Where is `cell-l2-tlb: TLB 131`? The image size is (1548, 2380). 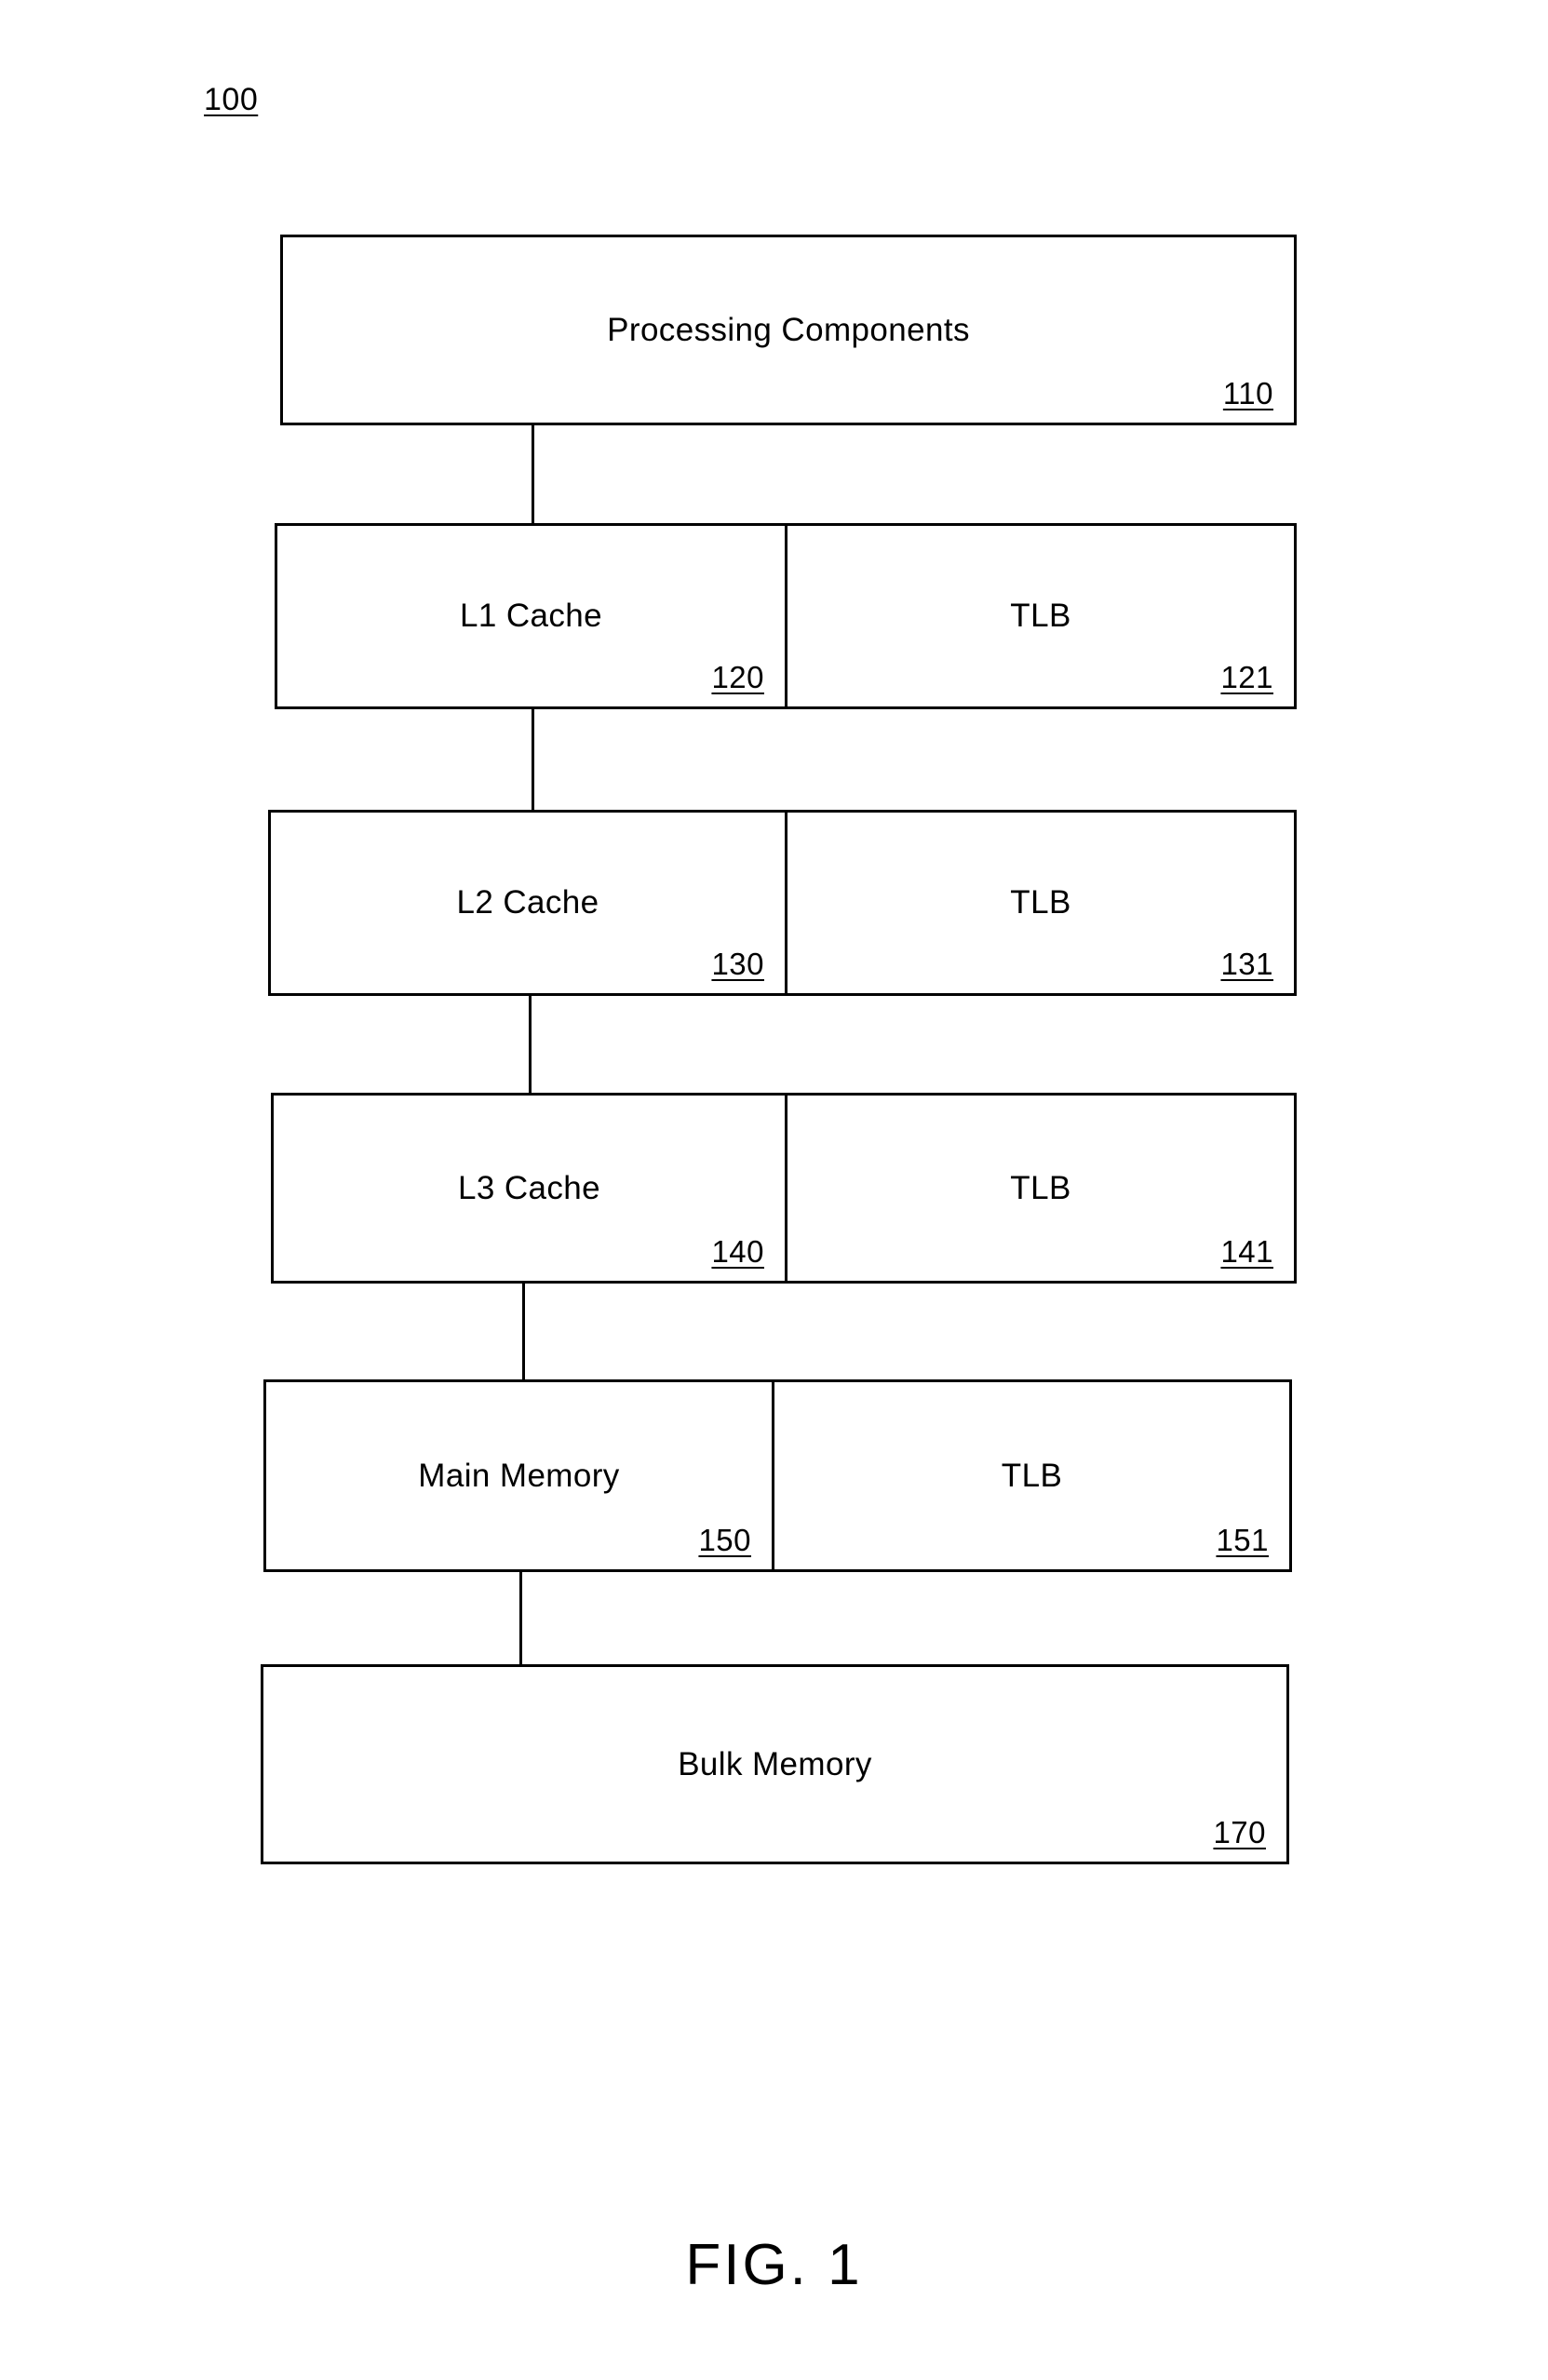 cell-l2-tlb: TLB 131 is located at coordinates (1040, 903).